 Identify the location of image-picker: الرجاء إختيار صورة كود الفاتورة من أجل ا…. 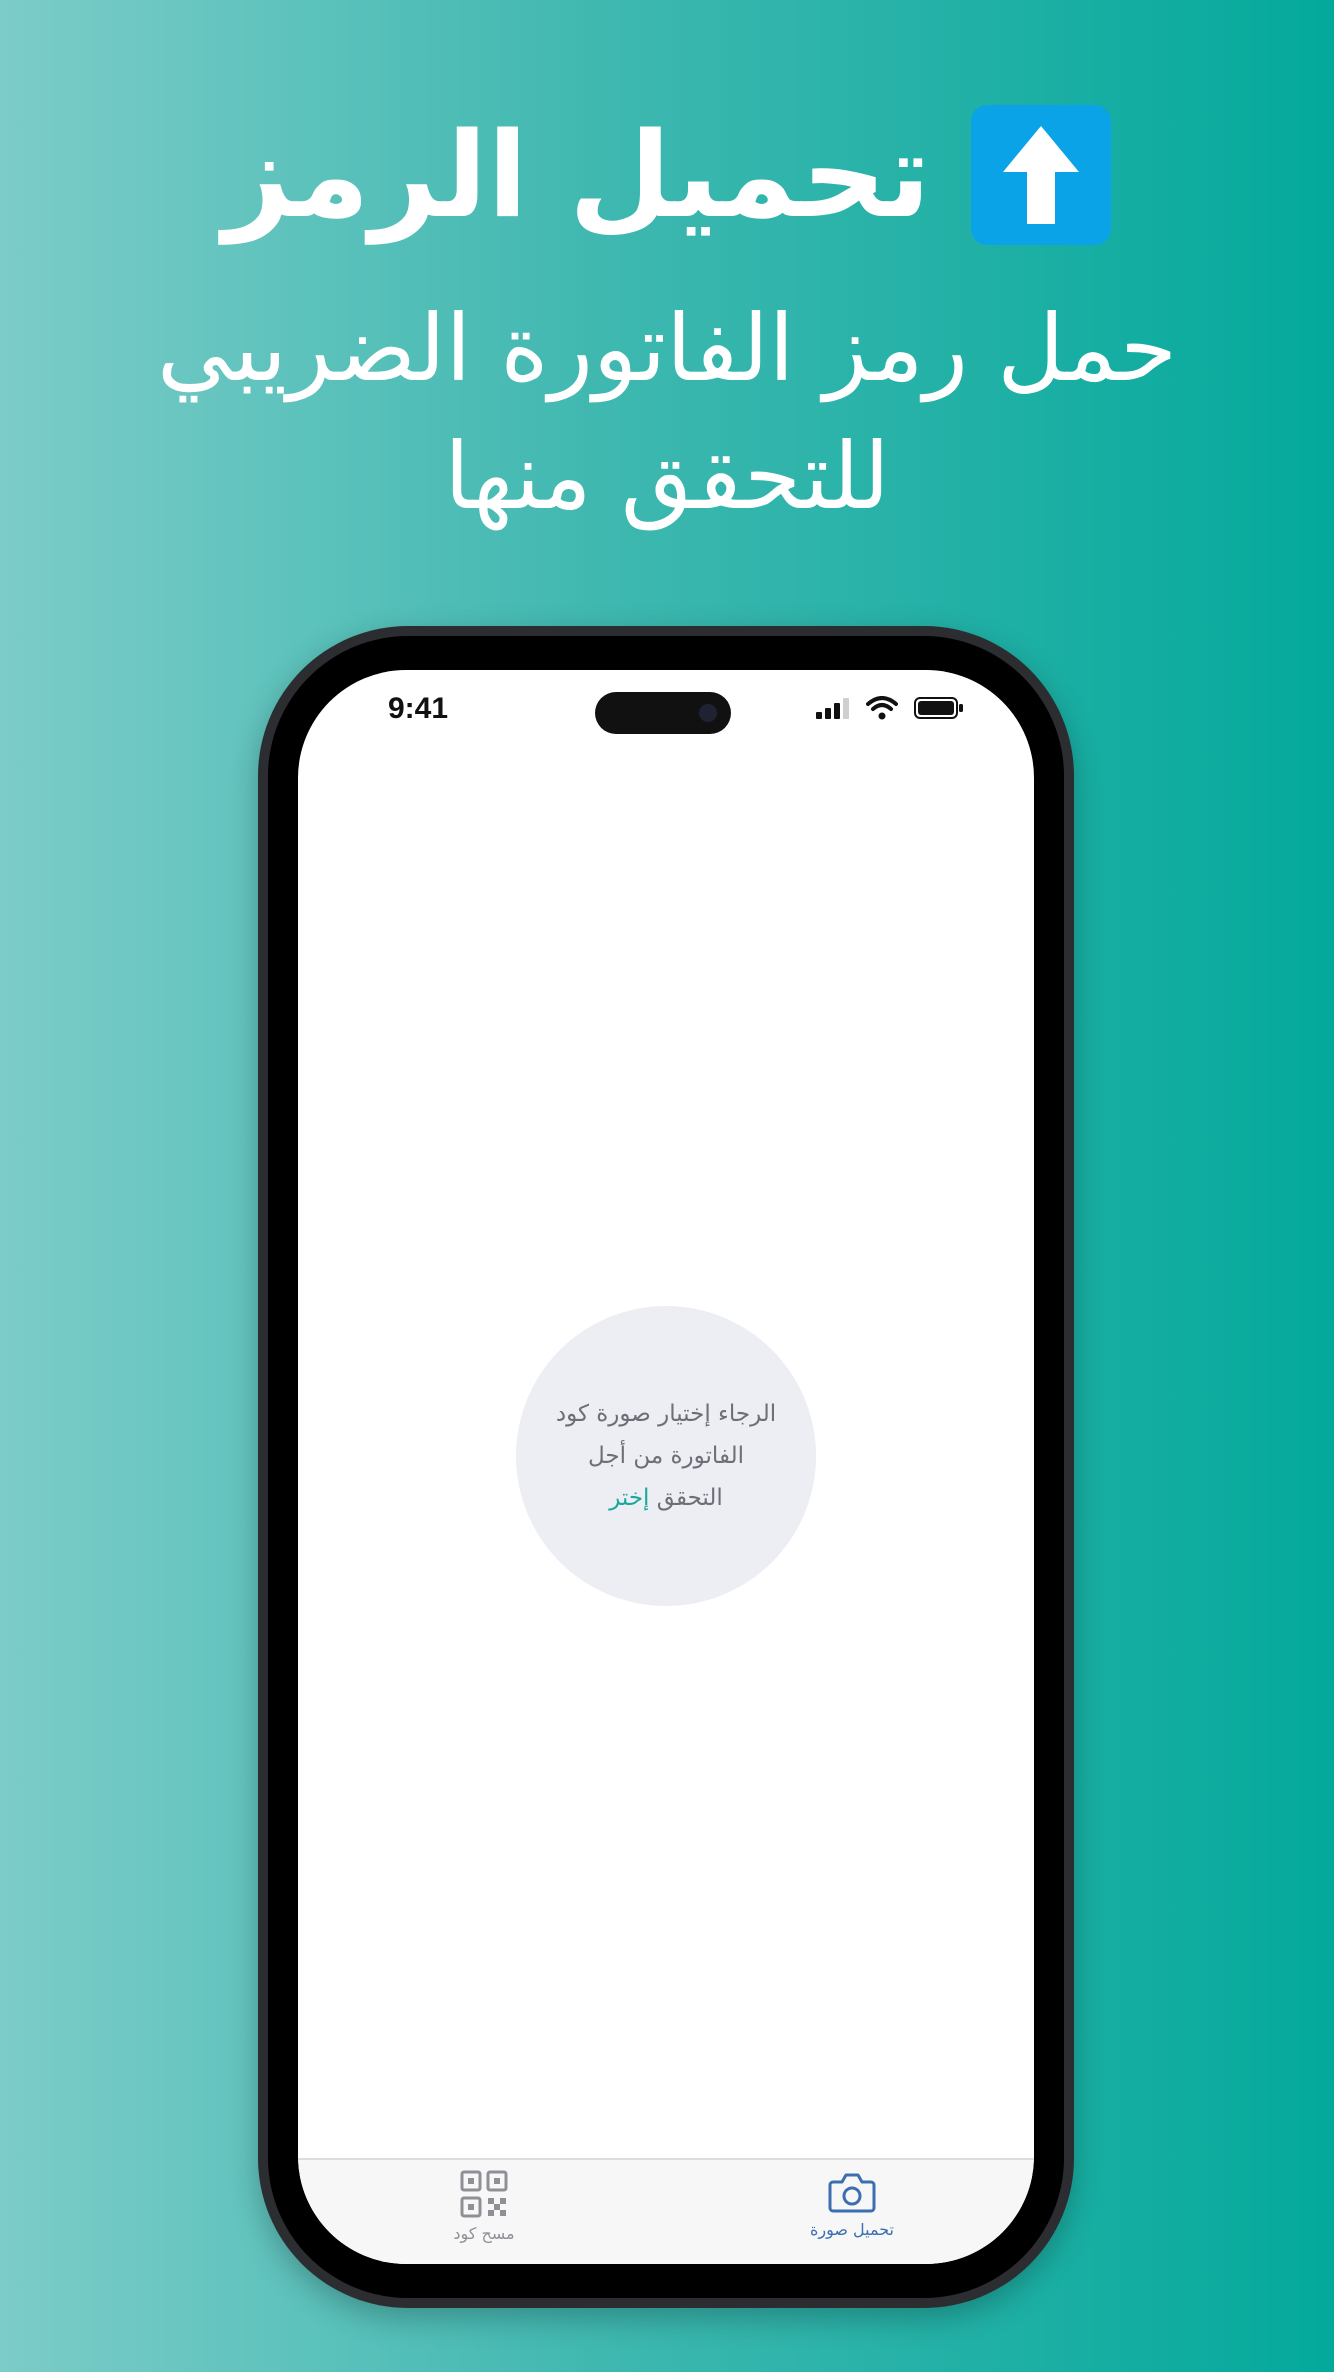
(666, 1456).